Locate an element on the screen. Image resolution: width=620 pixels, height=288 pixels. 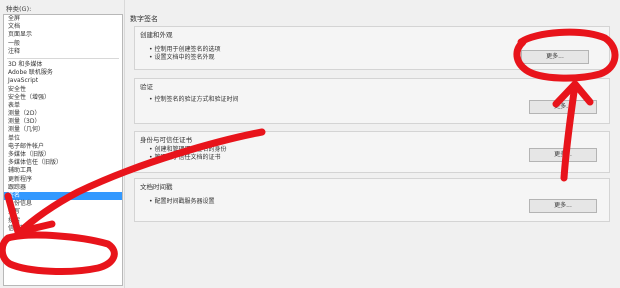
category-item: Adobe 联机服务 is located at coordinates (63, 73).